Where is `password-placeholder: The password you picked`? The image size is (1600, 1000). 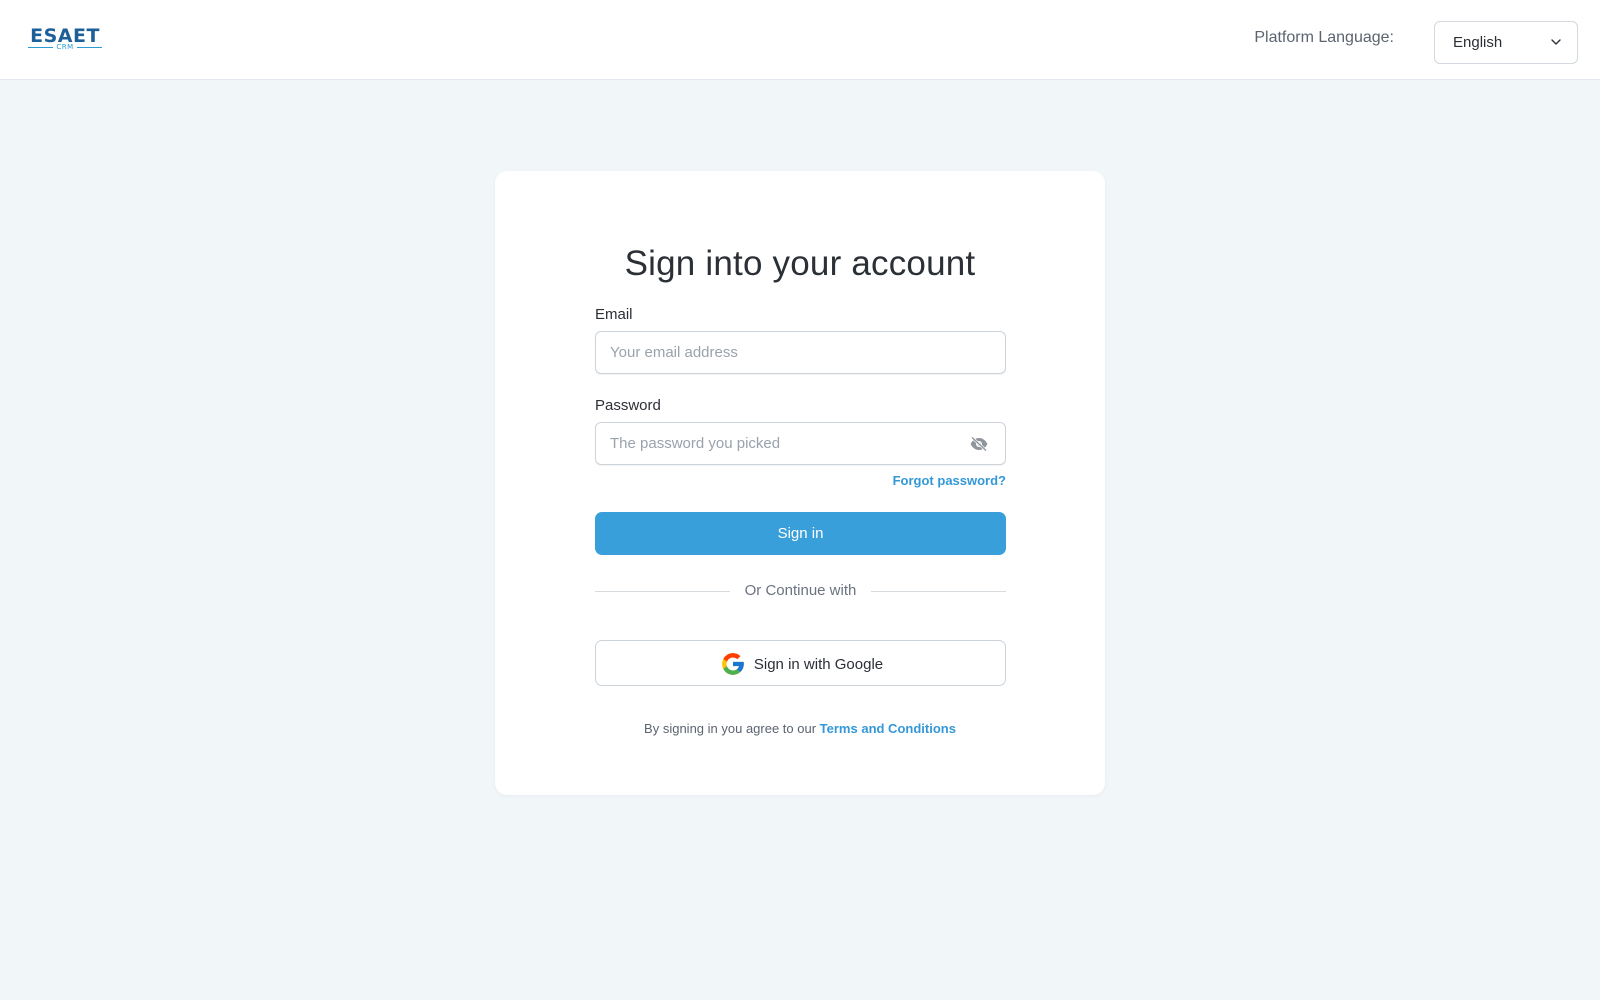 password-placeholder: The password you picked is located at coordinates (695, 443).